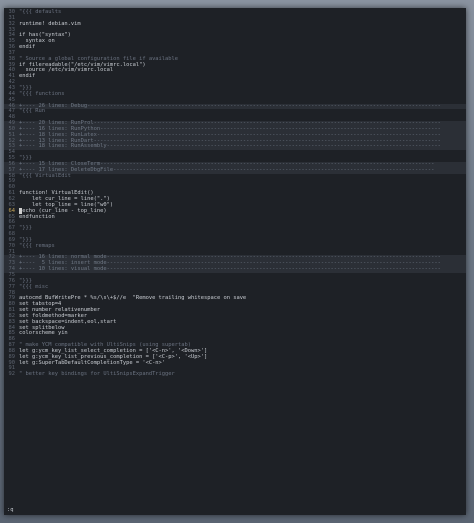 This screenshot has width=474, height=523. What do you see at coordinates (40, 12) in the screenshot?
I see `line-text: "{{{ defaults` at bounding box center [40, 12].